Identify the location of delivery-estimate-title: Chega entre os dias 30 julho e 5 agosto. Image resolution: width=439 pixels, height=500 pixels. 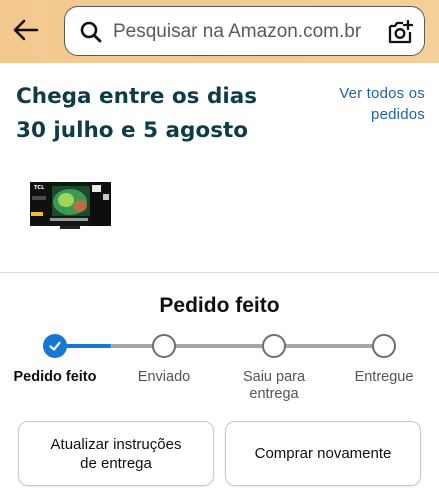
(137, 113).